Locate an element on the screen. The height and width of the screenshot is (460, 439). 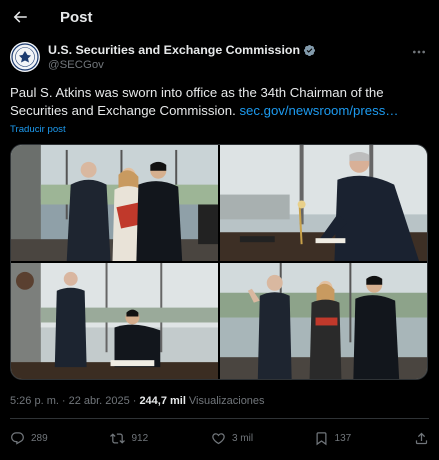
action-bar: 289 912 3 mil 137 is located at coordinates (219, 438).